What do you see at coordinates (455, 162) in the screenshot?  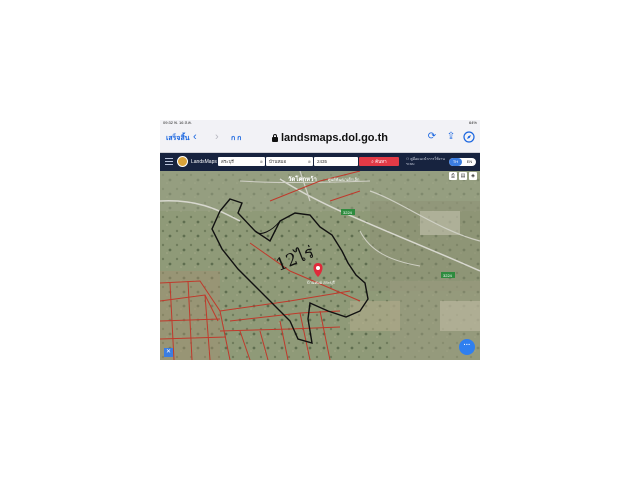 I see `lang-th-option: TH` at bounding box center [455, 162].